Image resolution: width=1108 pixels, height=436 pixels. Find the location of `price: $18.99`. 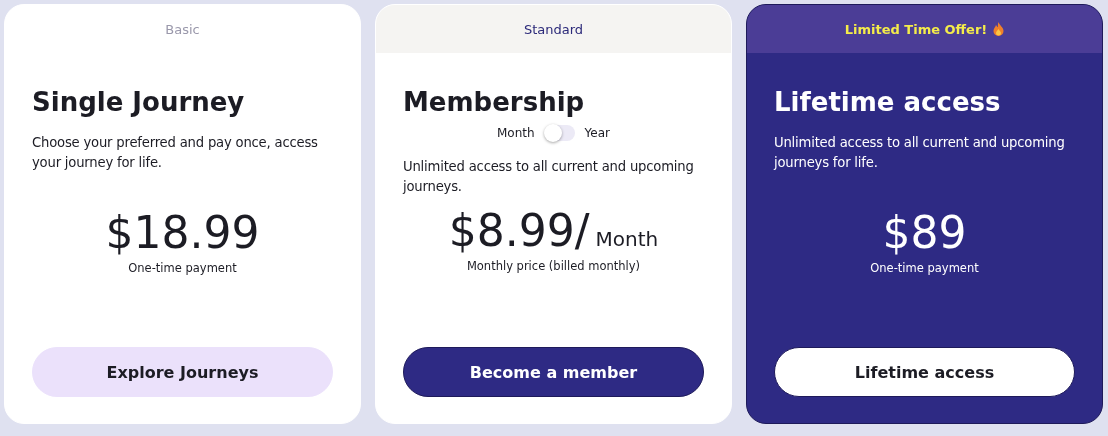

price: $18.99 is located at coordinates (182, 233).